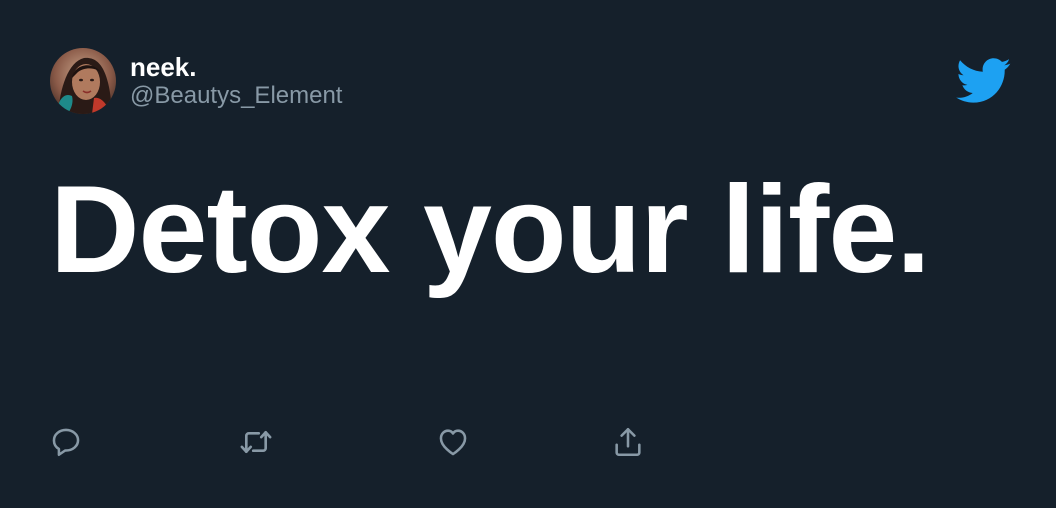 The width and height of the screenshot is (1056, 508). I want to click on profile-photo-icon, so click(83, 81).